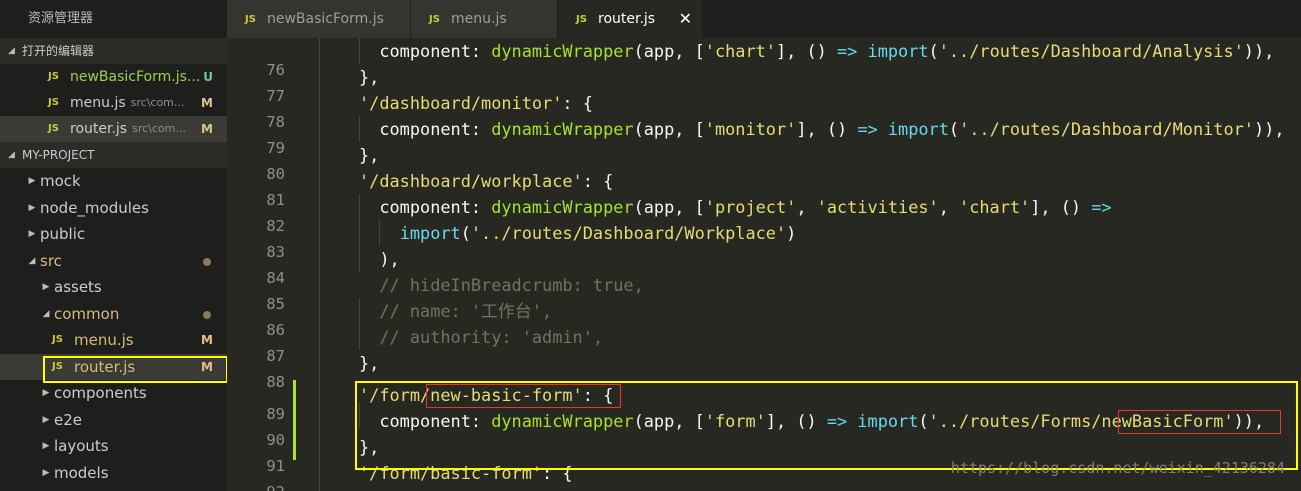  Describe the element at coordinates (764, 344) in the screenshot. I see `code-line: 87 // authority: 'admin',` at that location.